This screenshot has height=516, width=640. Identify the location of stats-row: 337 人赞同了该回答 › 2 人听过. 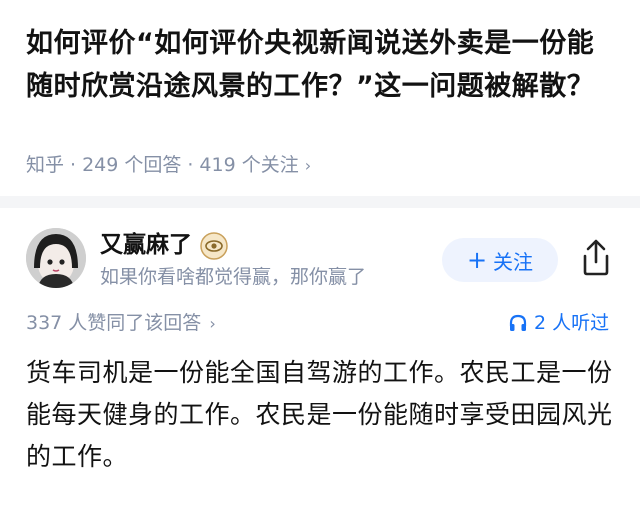
(320, 323).